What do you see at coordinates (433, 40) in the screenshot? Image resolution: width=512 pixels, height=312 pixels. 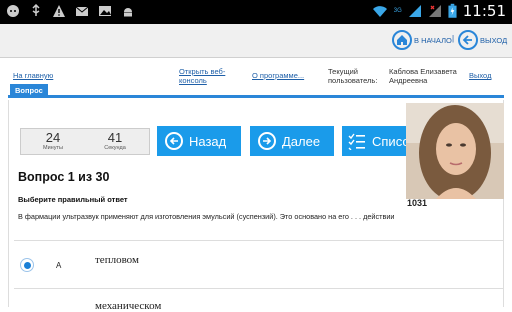 I see `home-label: В НАЧАЛО` at bounding box center [433, 40].